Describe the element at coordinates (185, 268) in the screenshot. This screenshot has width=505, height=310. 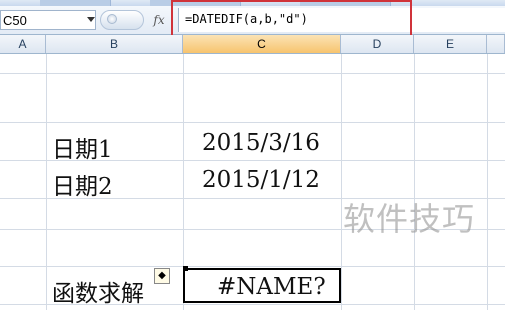
I see `fill-handle` at that location.